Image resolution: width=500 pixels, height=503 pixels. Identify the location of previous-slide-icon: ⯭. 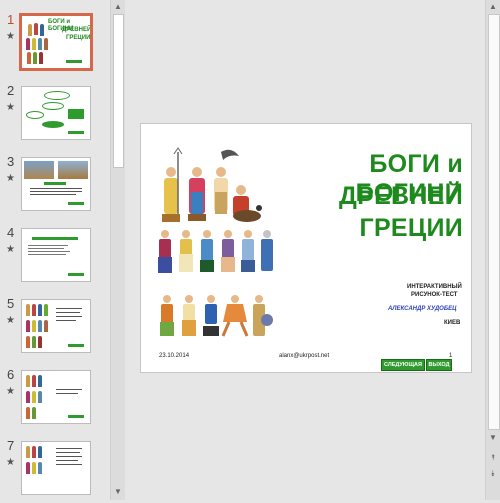
(493, 458).